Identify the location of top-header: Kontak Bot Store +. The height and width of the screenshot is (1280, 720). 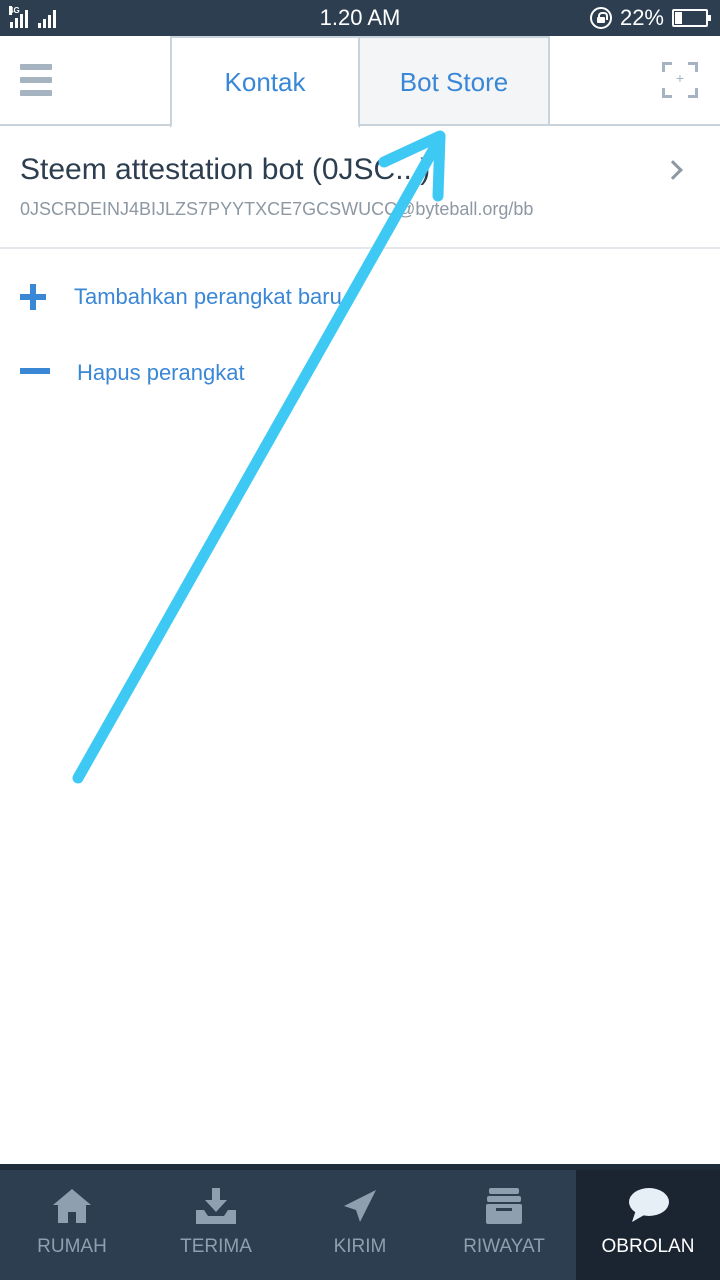
(360, 82).